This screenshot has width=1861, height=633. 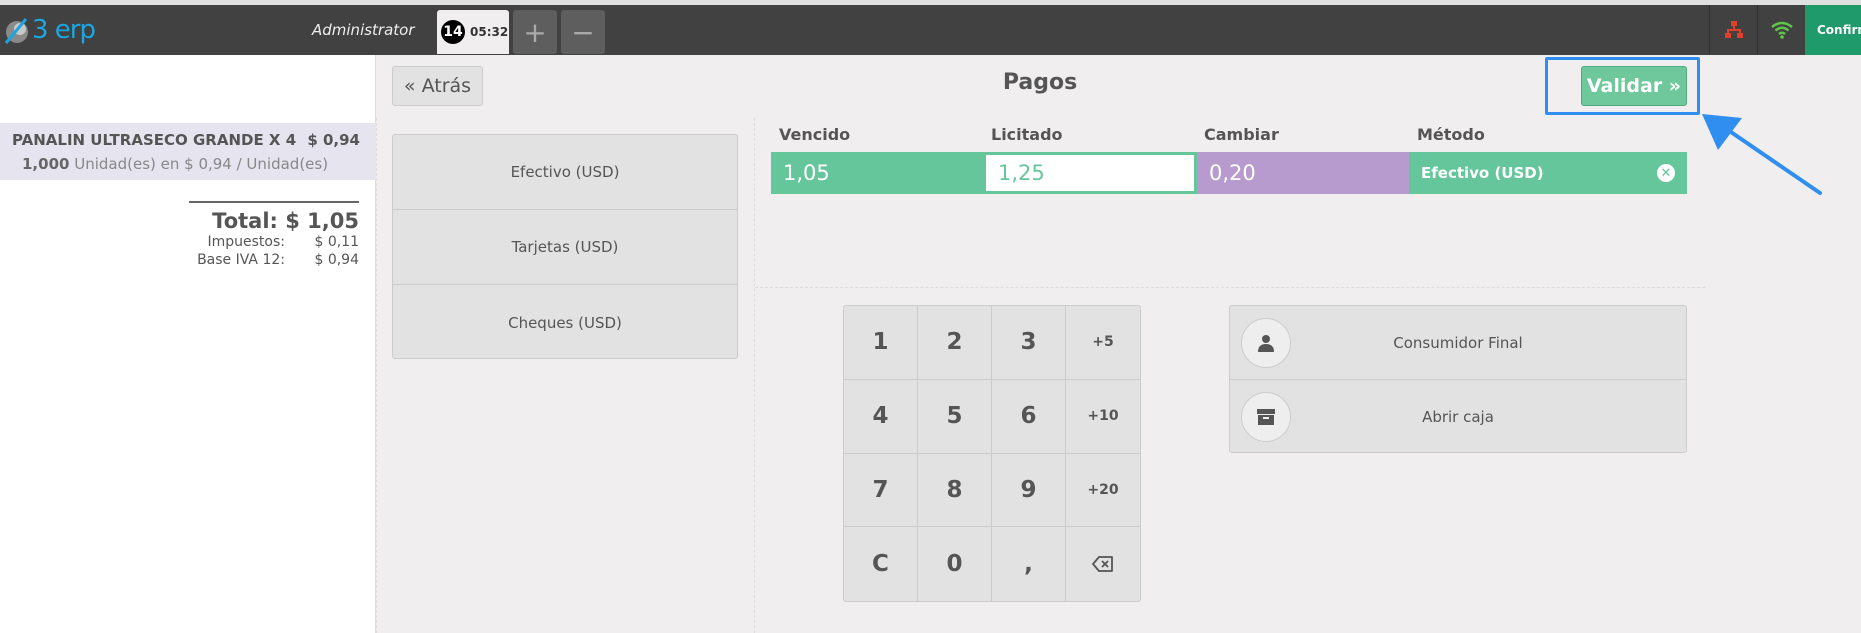 I want to click on payment-actions: Consumidor Final Abrir caja, so click(x=1458, y=379).